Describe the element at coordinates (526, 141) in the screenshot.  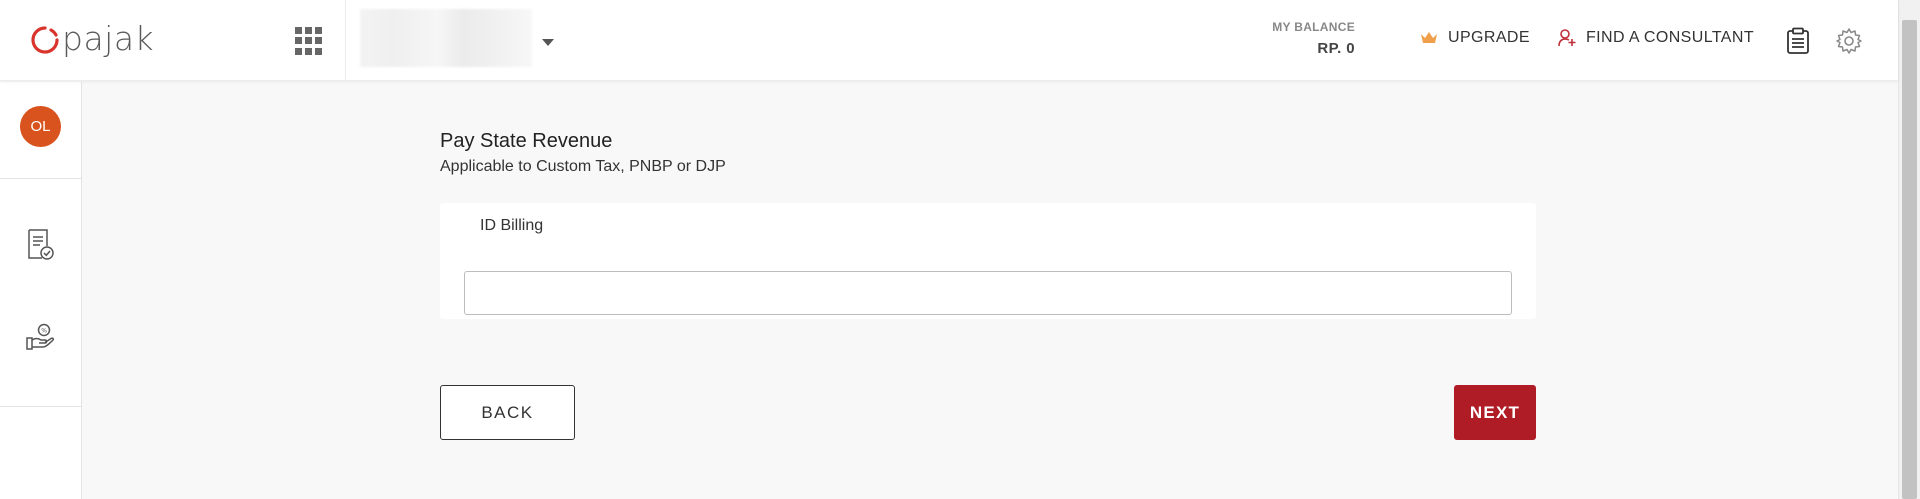
I see `page-title: Pay State Revenue` at that location.